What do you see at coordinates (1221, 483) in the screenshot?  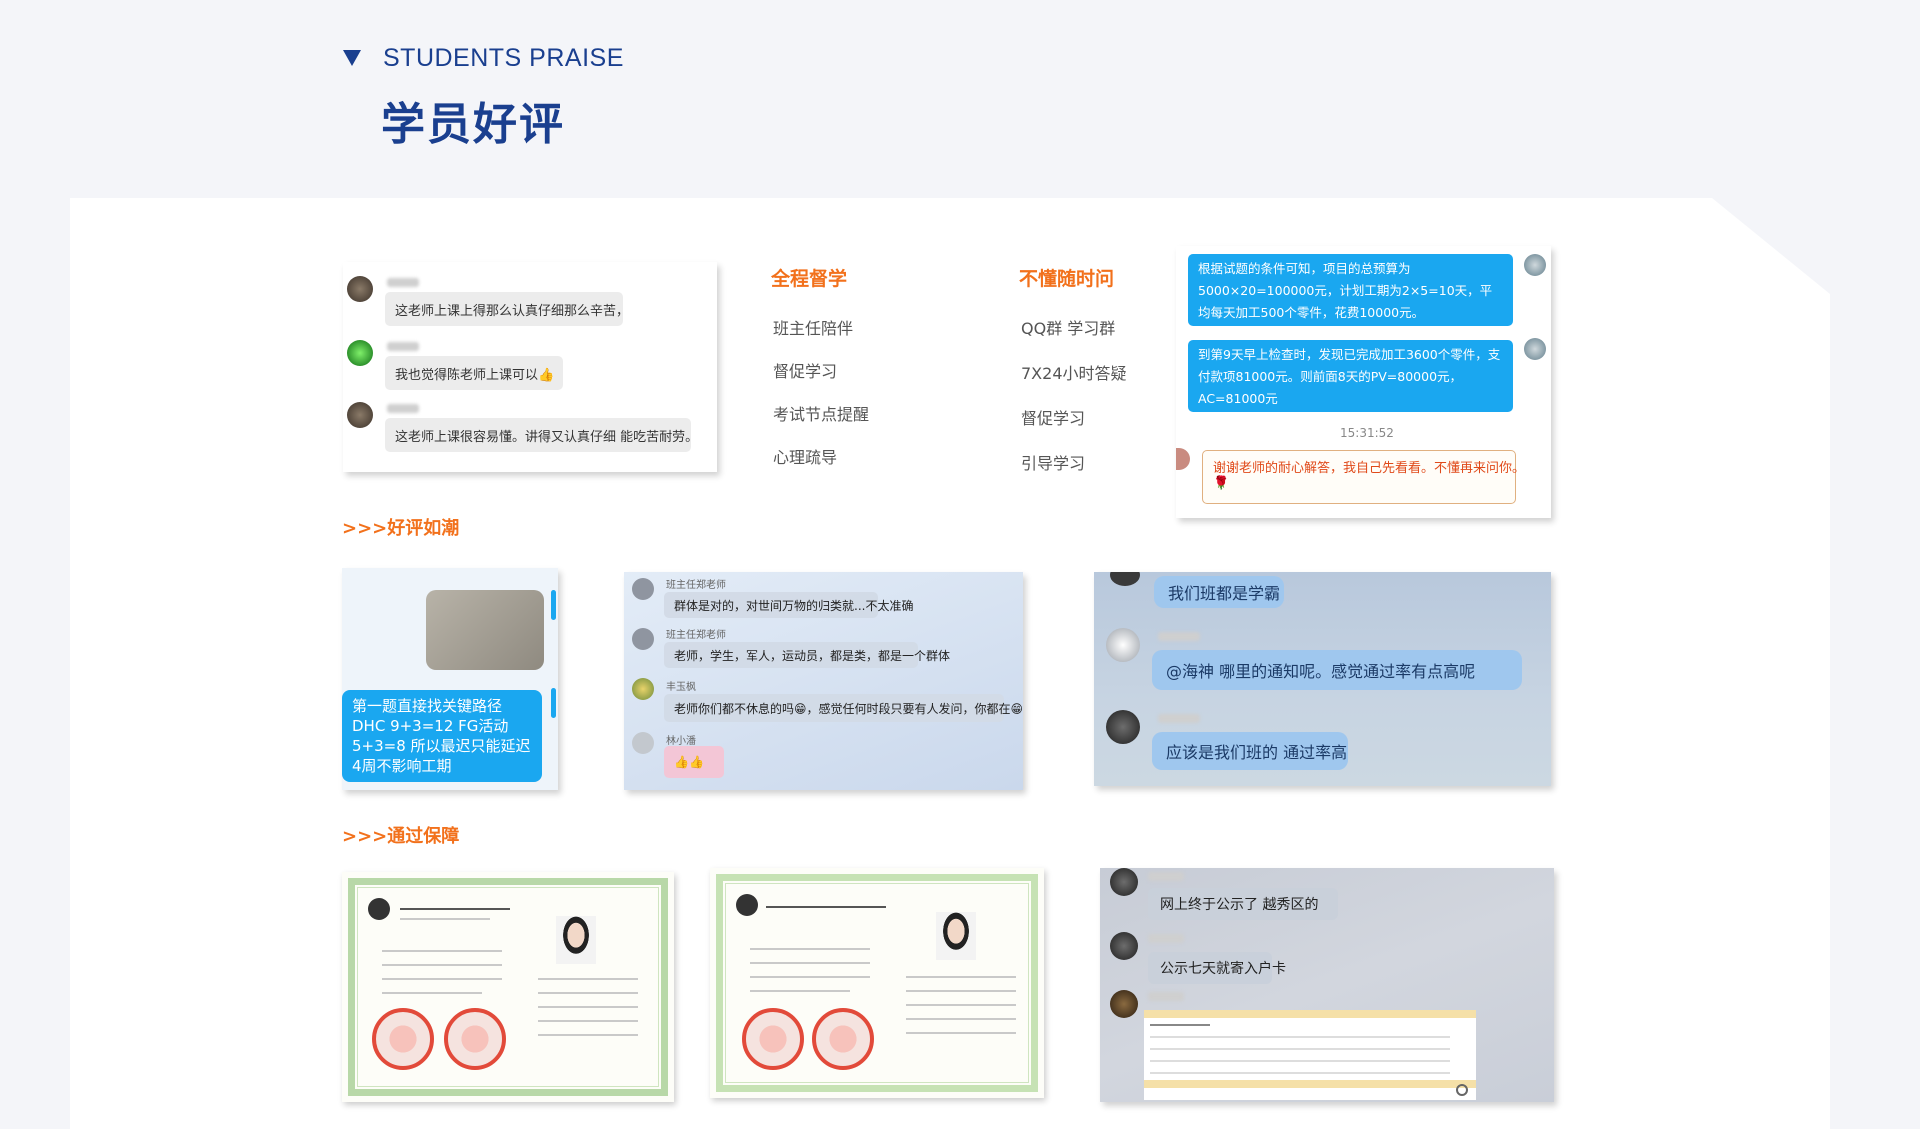 I see `rose-icon: 🌹` at bounding box center [1221, 483].